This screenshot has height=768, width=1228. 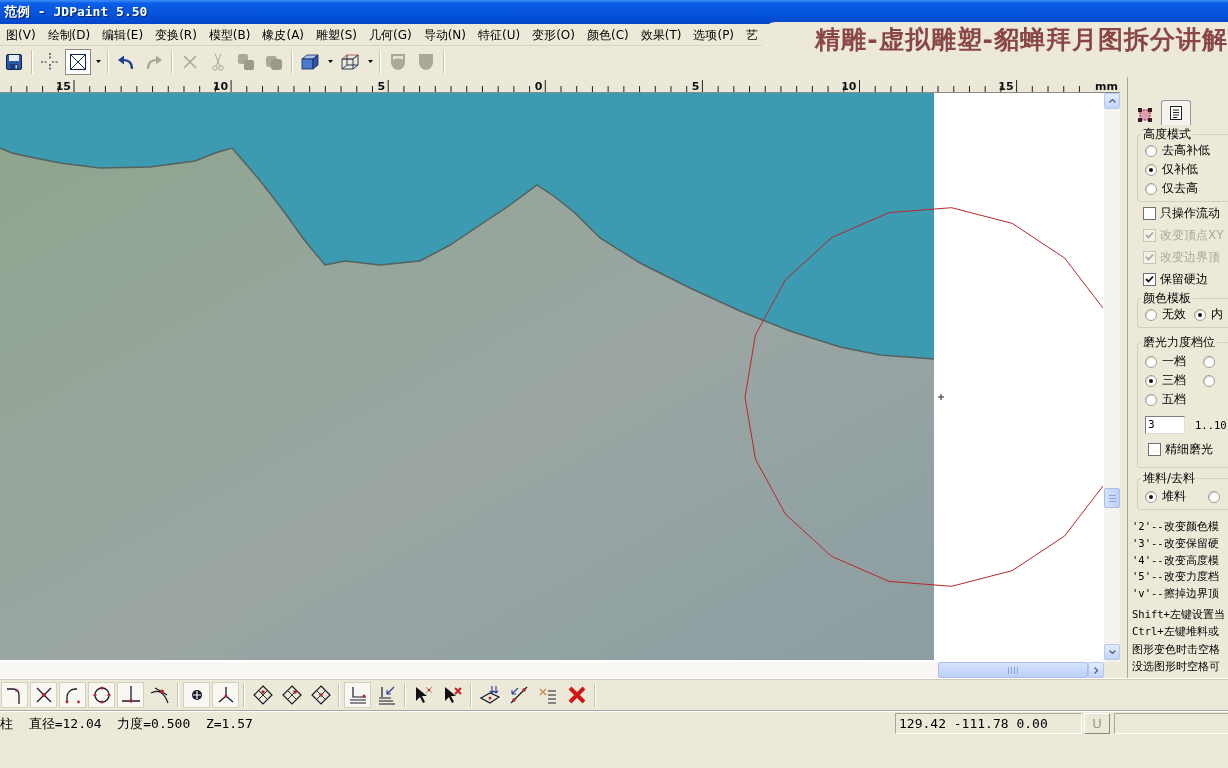 What do you see at coordinates (1176, 112) in the screenshot?
I see `panel-tab` at bounding box center [1176, 112].